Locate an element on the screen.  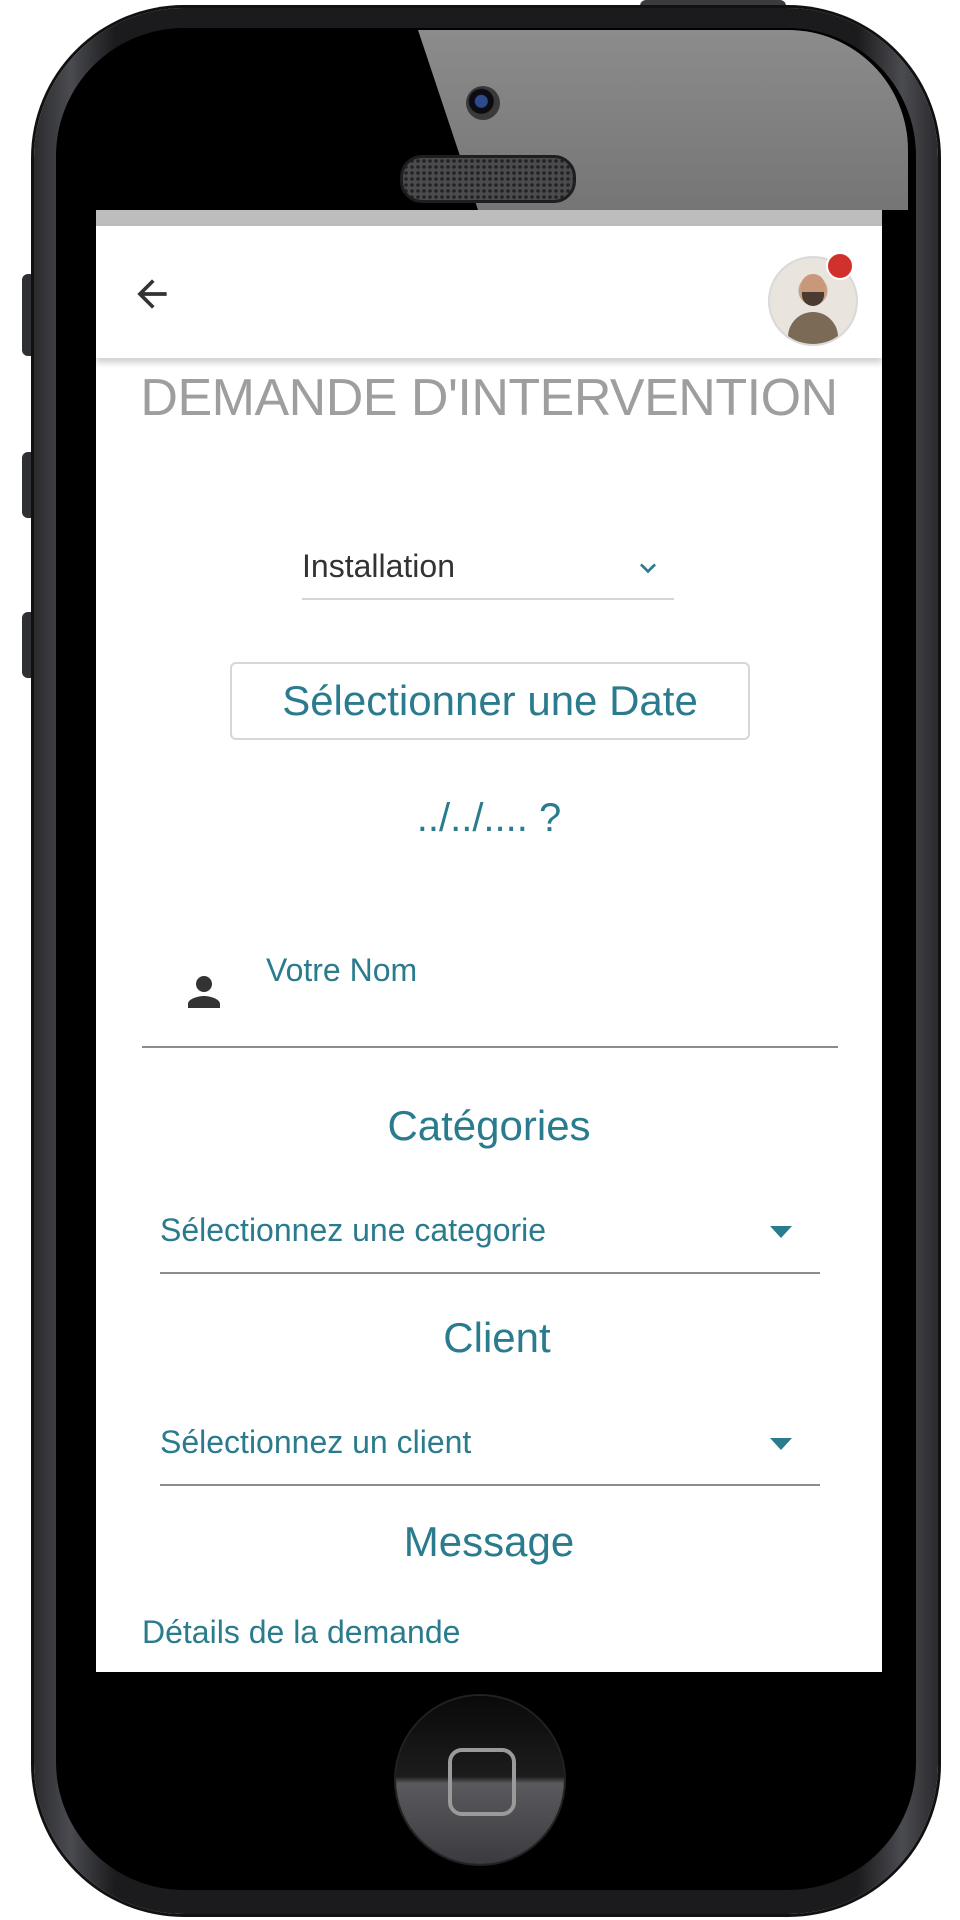
home-square-icon is located at coordinates (482, 1782).